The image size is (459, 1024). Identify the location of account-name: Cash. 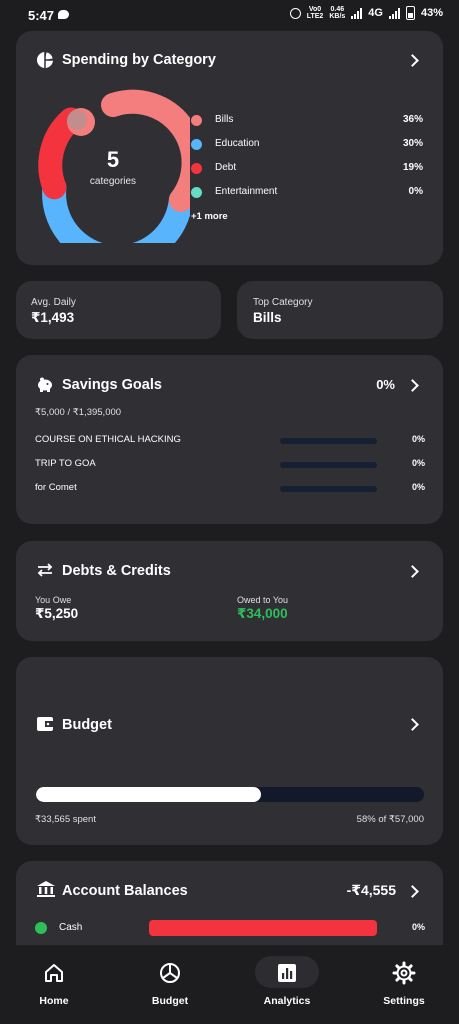
(71, 927).